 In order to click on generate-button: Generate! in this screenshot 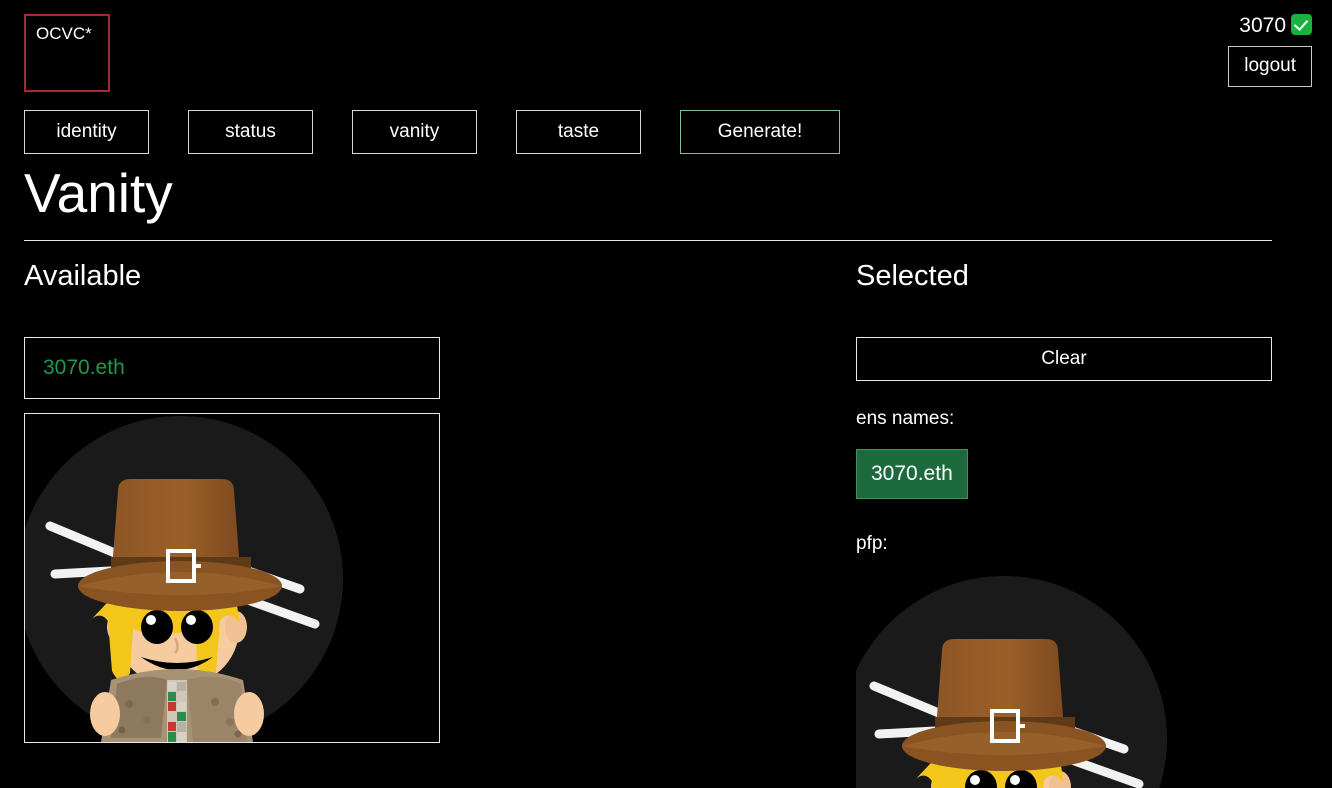, I will do `click(760, 132)`.